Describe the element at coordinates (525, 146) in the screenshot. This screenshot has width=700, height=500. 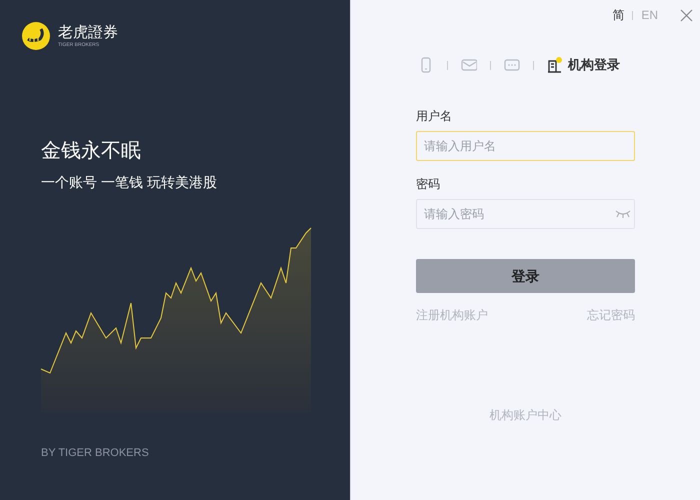
I see `username-field: 请输入用户名` at that location.